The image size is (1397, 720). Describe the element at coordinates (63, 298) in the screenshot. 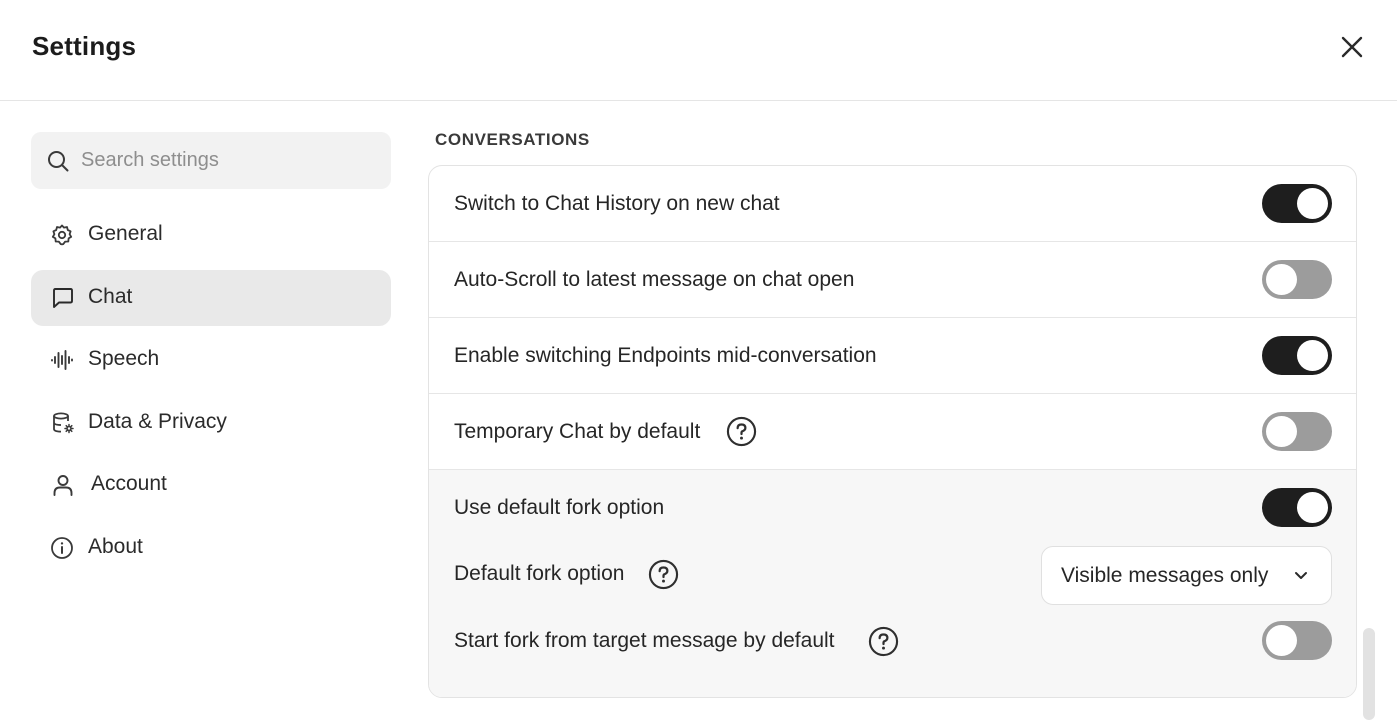

I see `message-square-icon` at that location.